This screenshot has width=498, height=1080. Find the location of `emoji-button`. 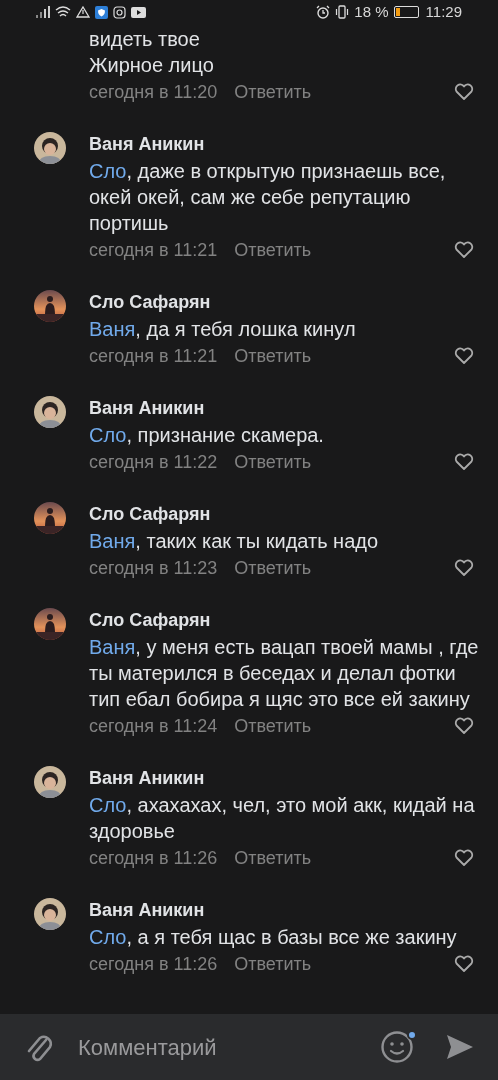

emoji-button is located at coordinates (397, 1047).